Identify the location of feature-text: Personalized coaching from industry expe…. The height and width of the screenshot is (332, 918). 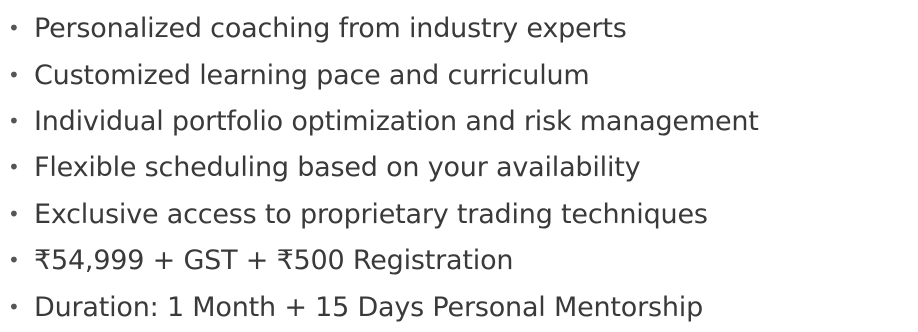
(330, 28).